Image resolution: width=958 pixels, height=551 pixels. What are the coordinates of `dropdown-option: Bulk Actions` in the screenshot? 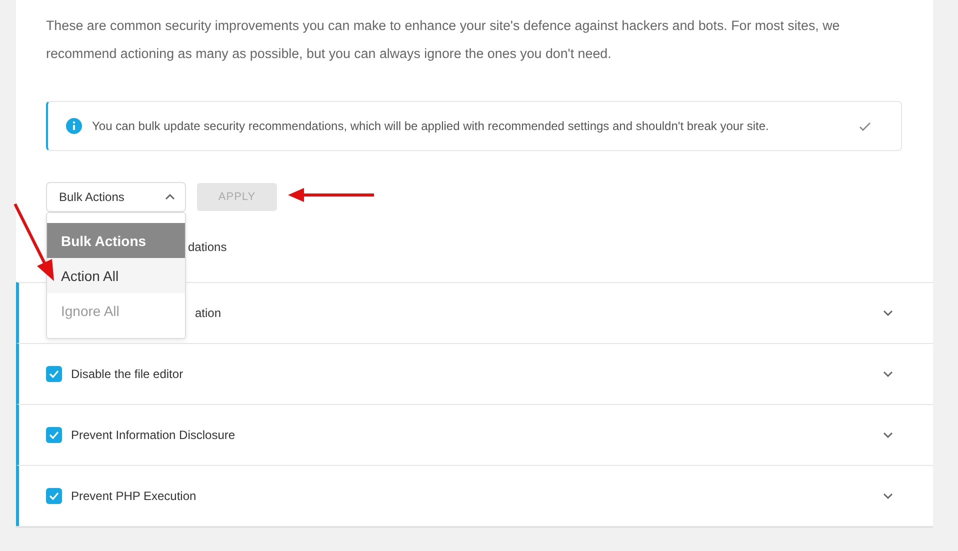 It's located at (116, 240).